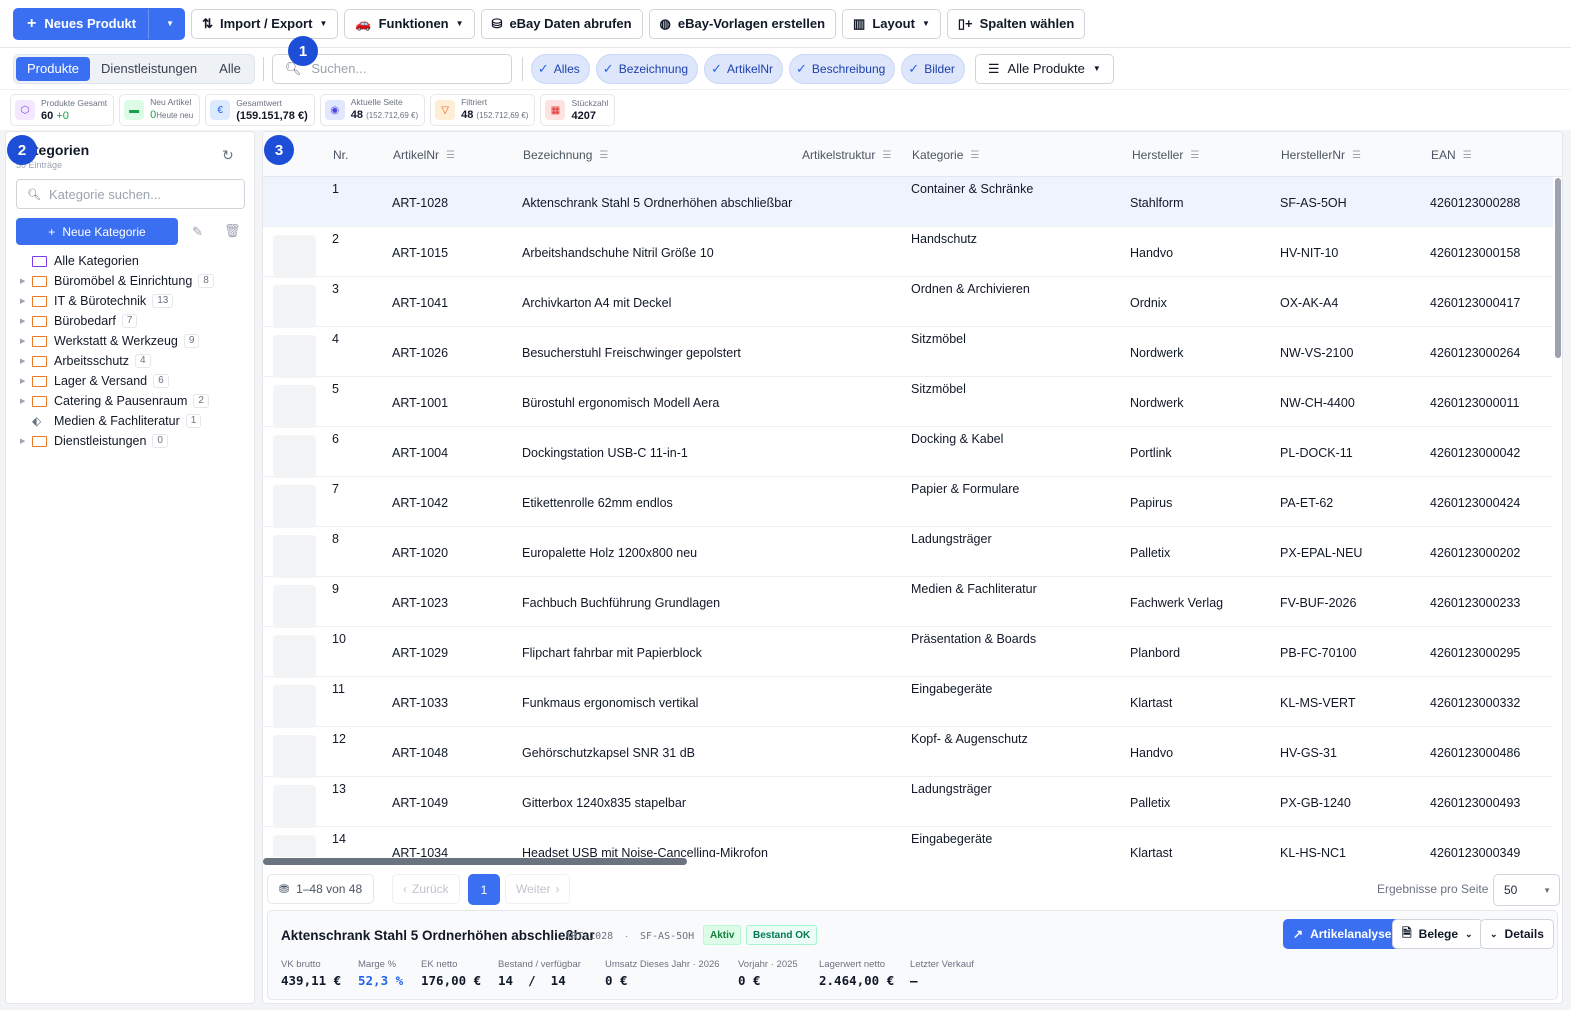 This screenshot has width=1571, height=1010. I want to click on category-item: ▶ Lager & Versand 6, so click(135, 381).